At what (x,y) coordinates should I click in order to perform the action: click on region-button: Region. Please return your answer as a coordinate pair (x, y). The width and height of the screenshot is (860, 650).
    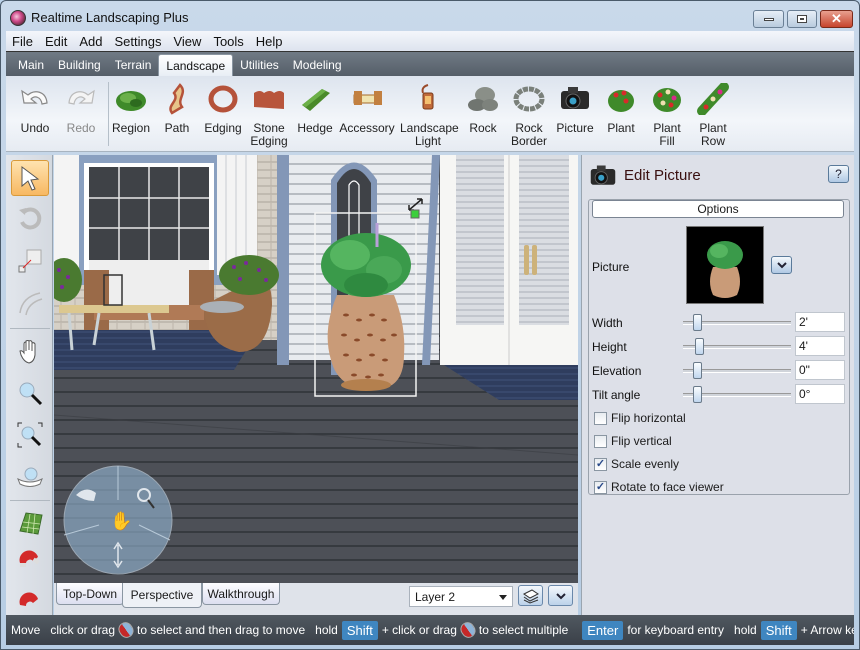
    Looking at the image, I should click on (131, 115).